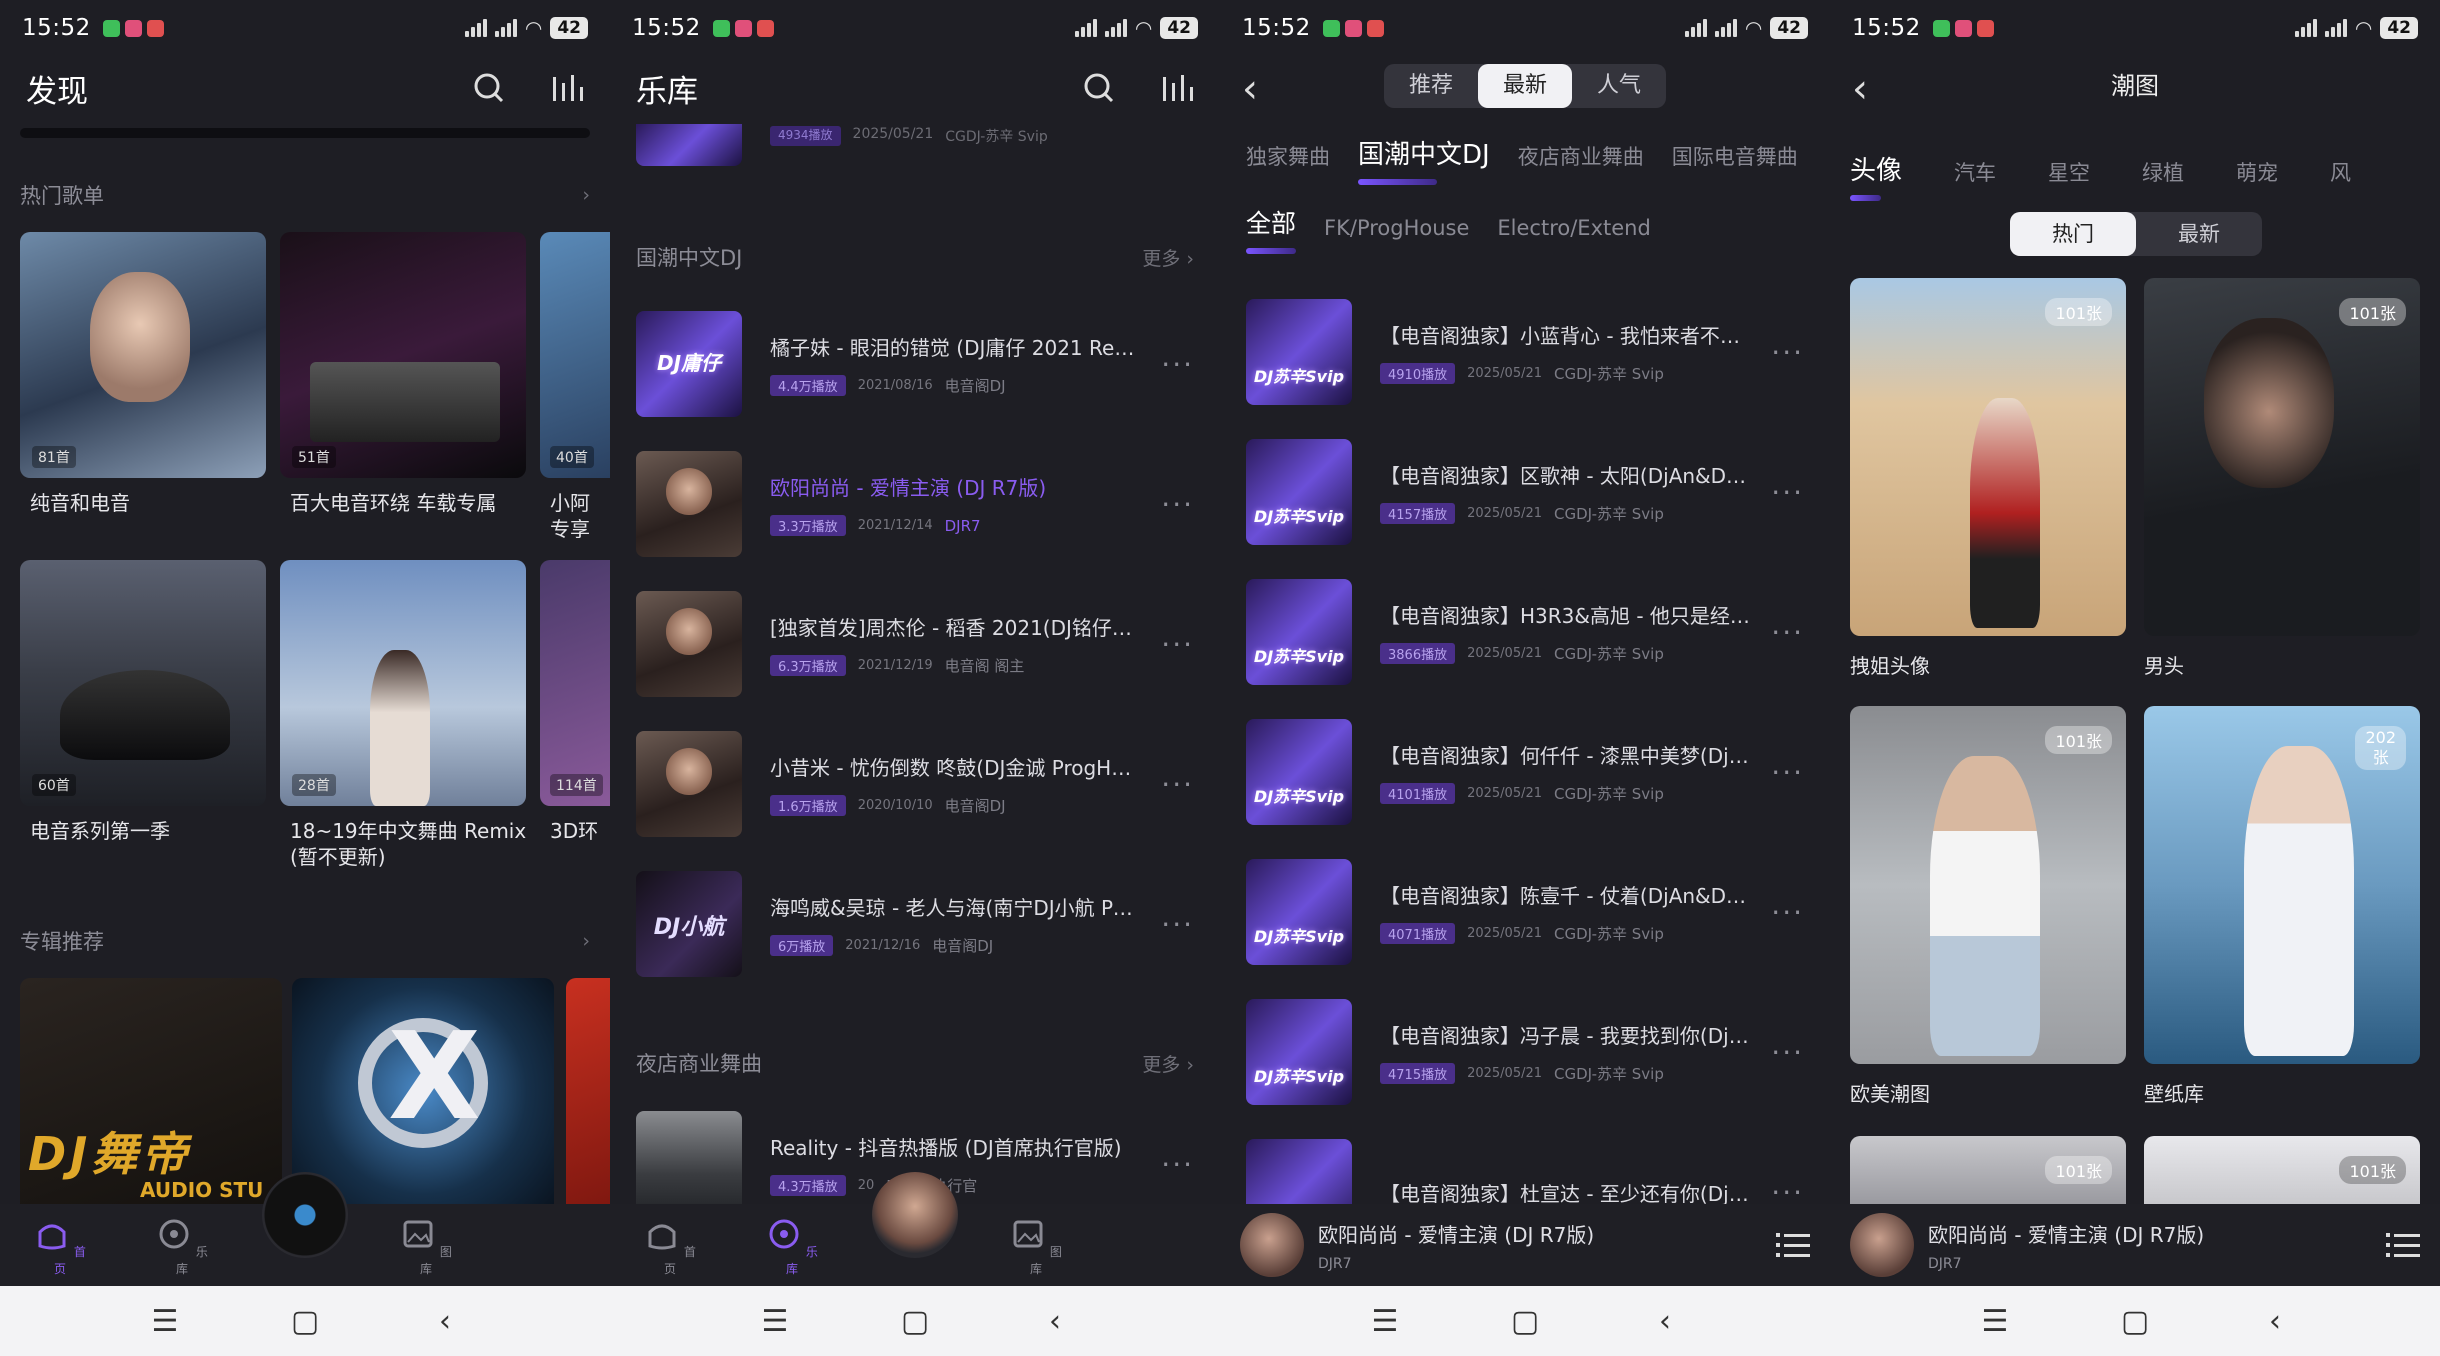 The width and height of the screenshot is (2440, 1356). I want to click on tab-guochao: 国潮中文DJ, so click(1424, 159).